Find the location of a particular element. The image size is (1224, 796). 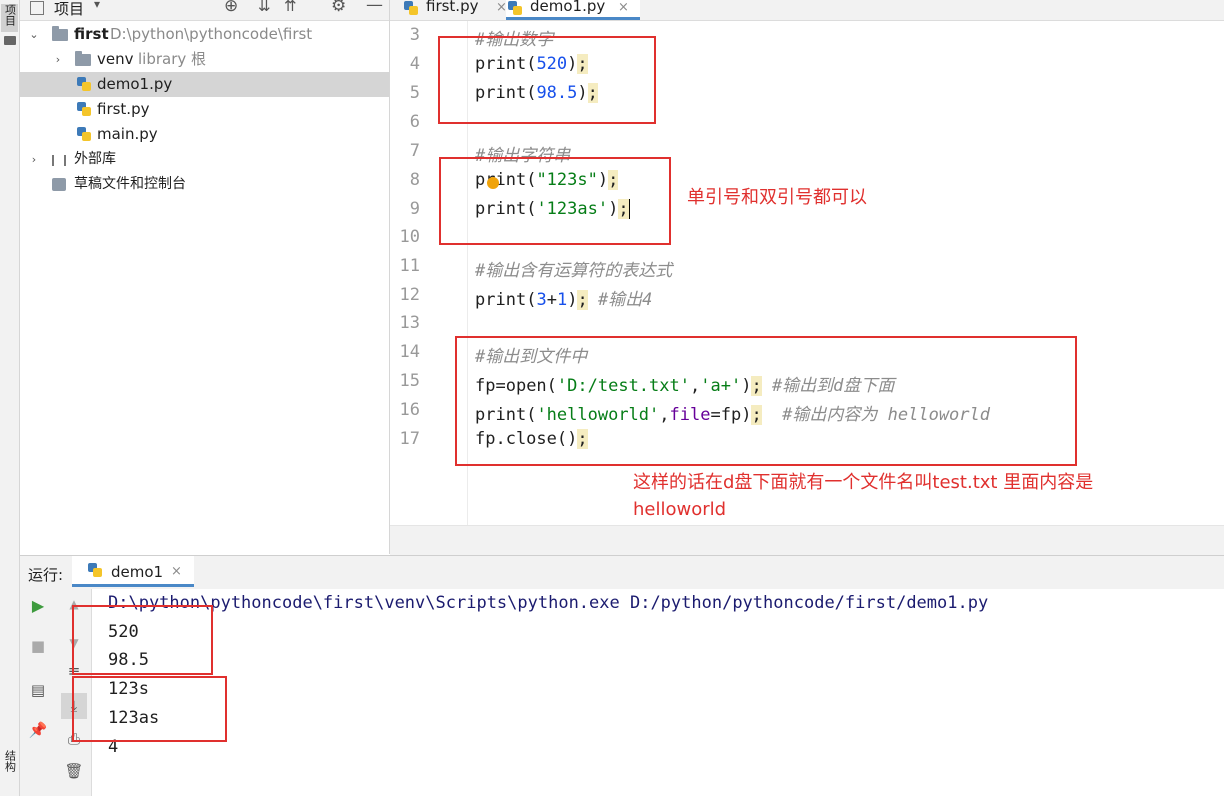

project-panel-title: 项目 is located at coordinates (69, 9).